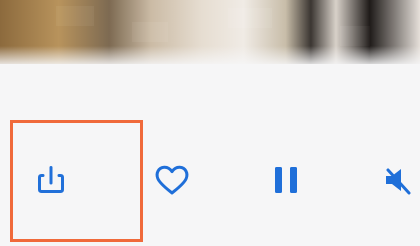 This screenshot has height=246, width=420. I want to click on like-button, so click(172, 180).